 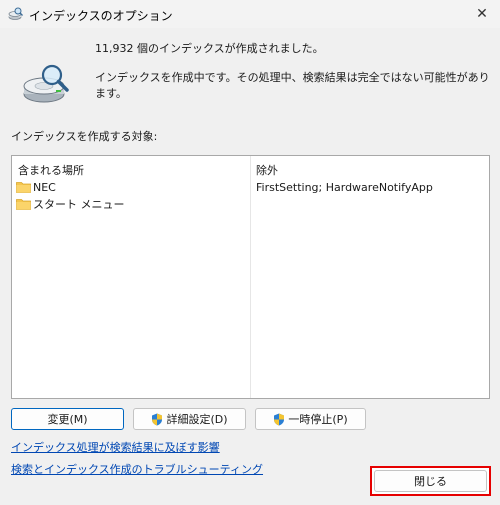 What do you see at coordinates (84, 136) in the screenshot?
I see `locations-section-label: インデックスを作成する対象:` at bounding box center [84, 136].